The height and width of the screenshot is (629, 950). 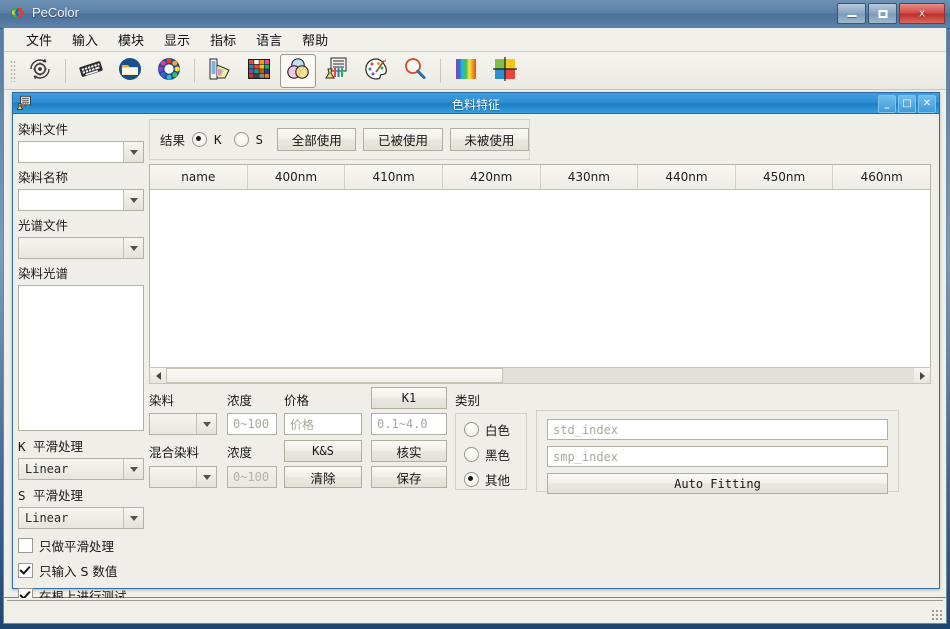 I want to click on table-header-420nm: 420nm, so click(x=492, y=177).